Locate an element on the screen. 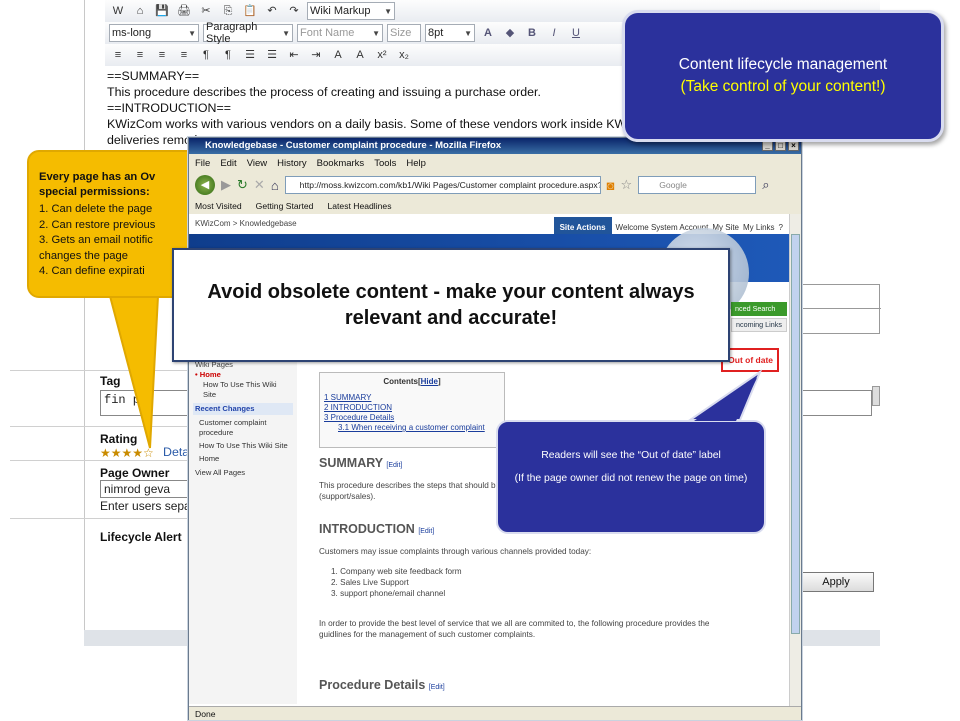 Image resolution: width=960 pixels, height=721 pixels. toc-item: 3 Procedure Details is located at coordinates (412, 418).